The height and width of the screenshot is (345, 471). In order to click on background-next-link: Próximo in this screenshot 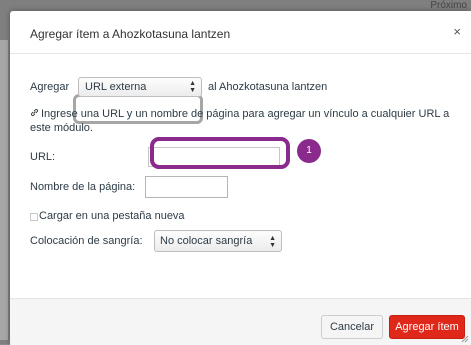, I will do `click(448, 5)`.